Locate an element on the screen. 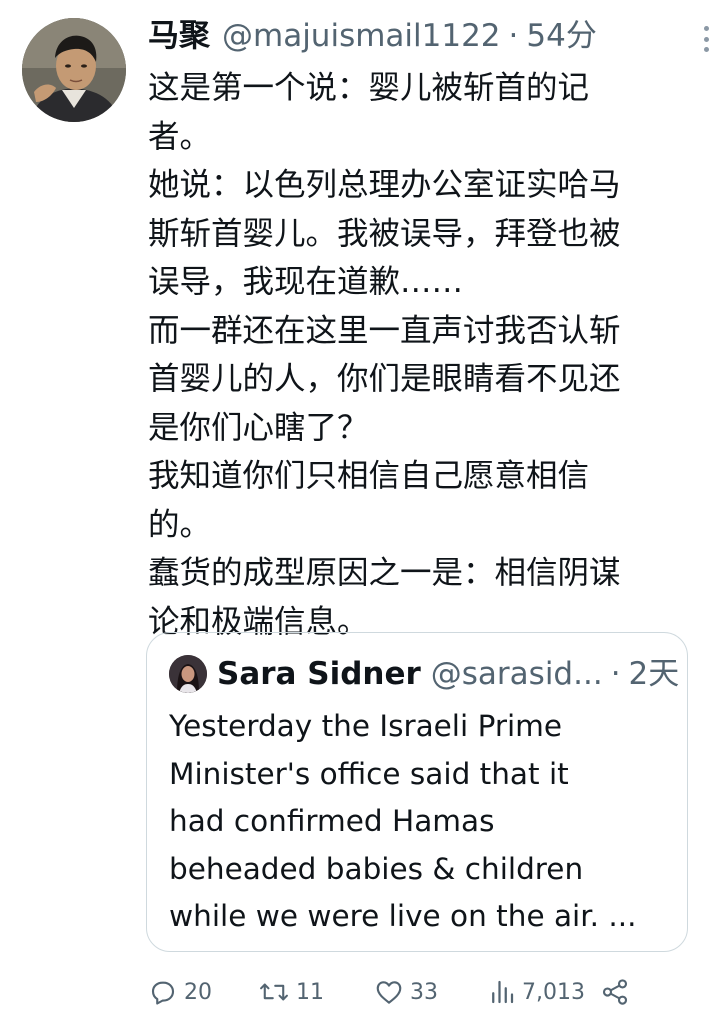 The image size is (713, 1024). tweet-timestamp: 54分 is located at coordinates (561, 36).